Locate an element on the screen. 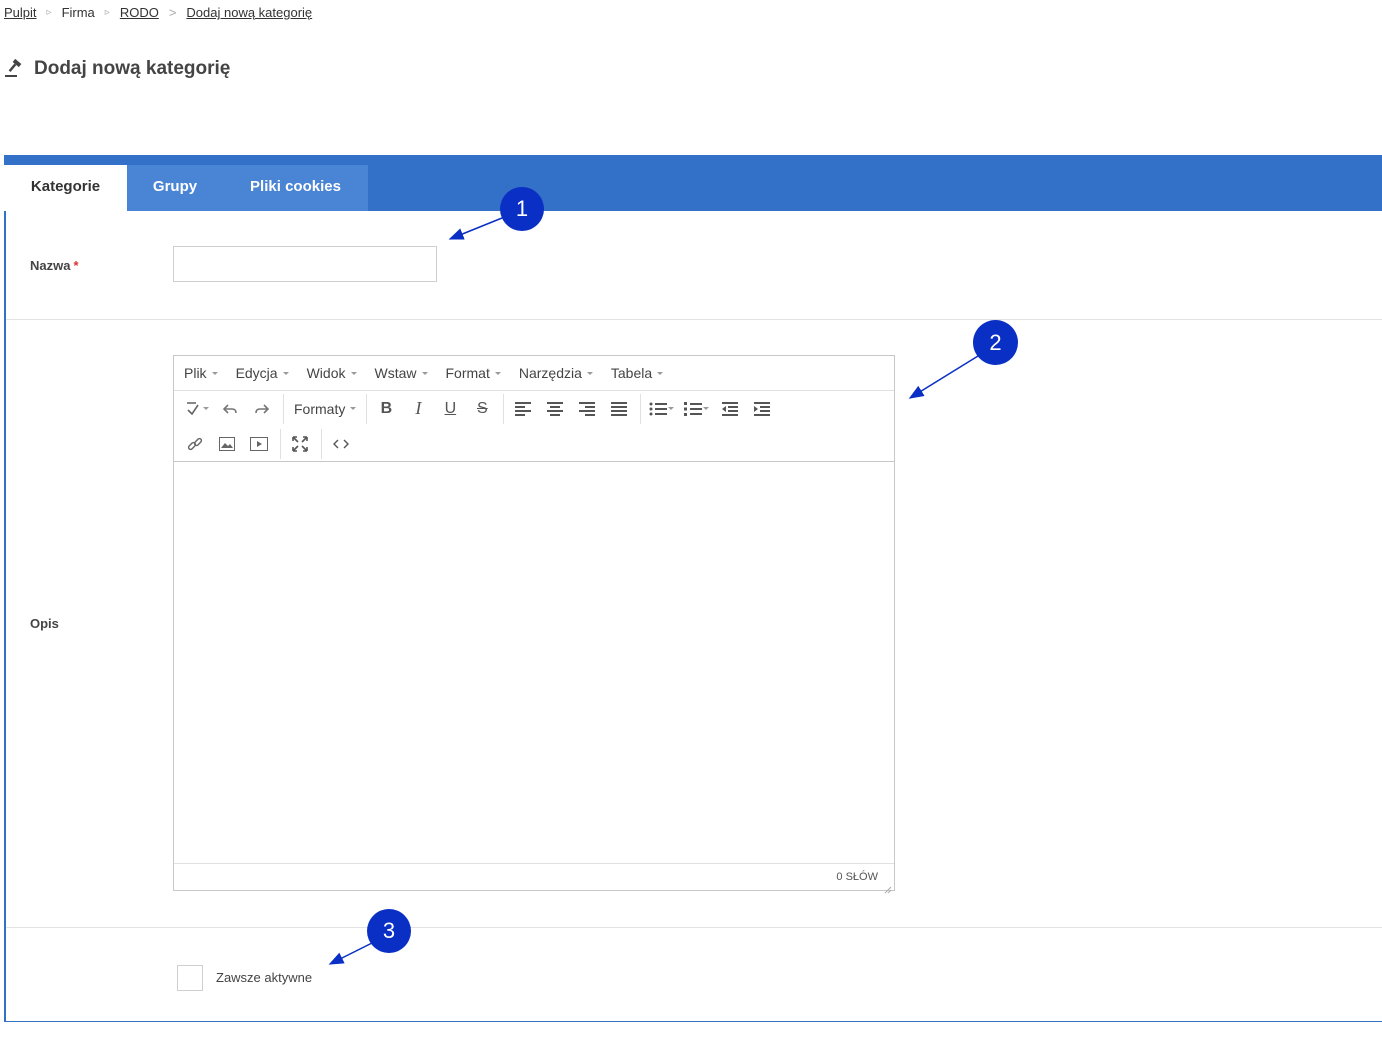  indent-icon is located at coordinates (762, 409).